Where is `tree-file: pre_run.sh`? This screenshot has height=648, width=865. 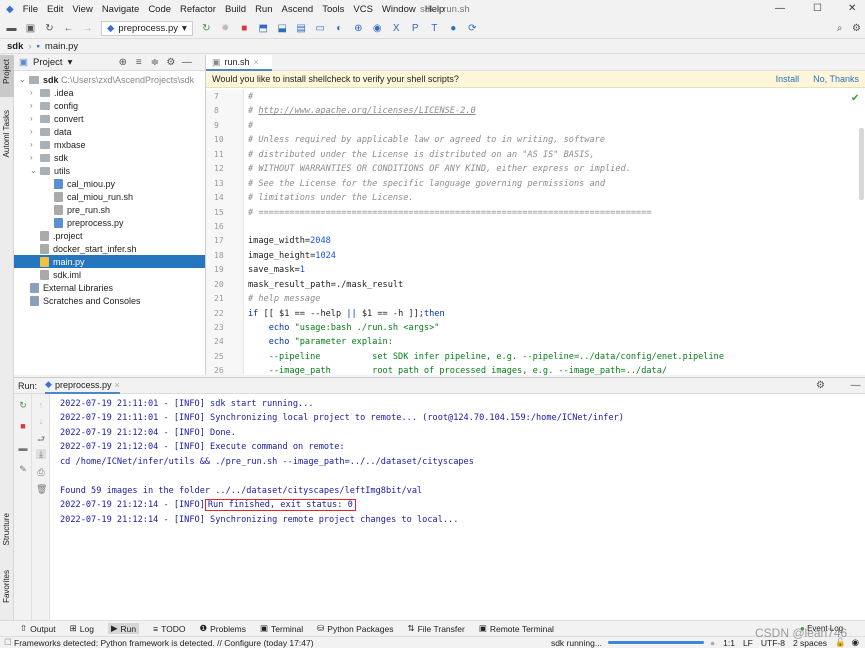 tree-file: pre_run.sh is located at coordinates (109, 209).